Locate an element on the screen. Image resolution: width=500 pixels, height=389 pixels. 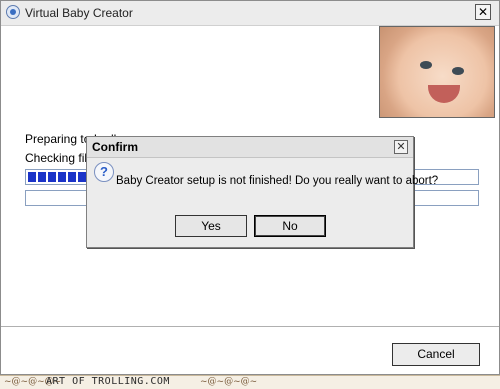
install-progress-fill is located at coordinates (57, 177).